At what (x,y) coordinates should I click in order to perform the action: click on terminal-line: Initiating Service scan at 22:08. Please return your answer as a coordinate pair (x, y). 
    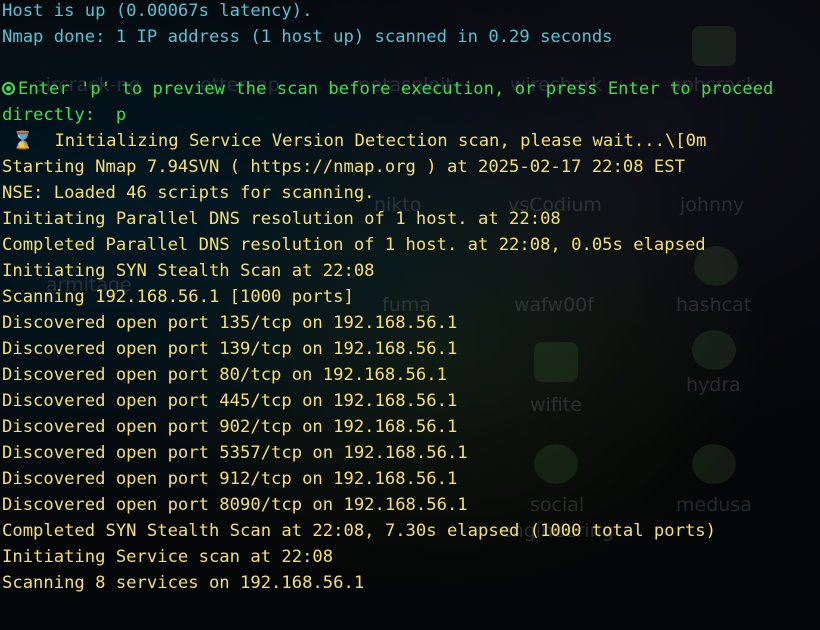
    Looking at the image, I should click on (167, 557).